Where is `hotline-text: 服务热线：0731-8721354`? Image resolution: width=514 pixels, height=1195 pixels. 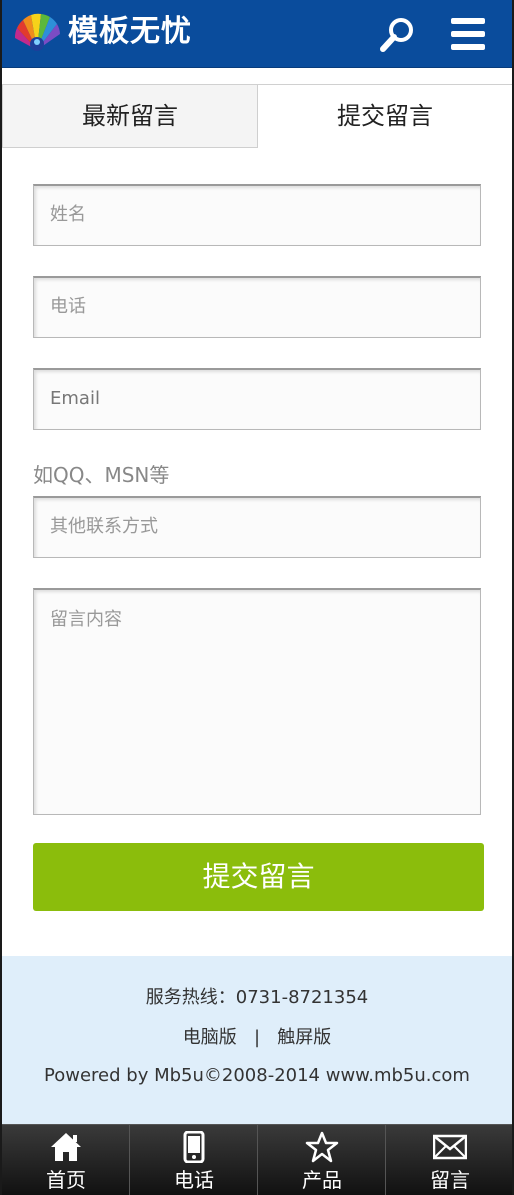
hotline-text: 服务热线：0731-8721354 is located at coordinates (257, 997).